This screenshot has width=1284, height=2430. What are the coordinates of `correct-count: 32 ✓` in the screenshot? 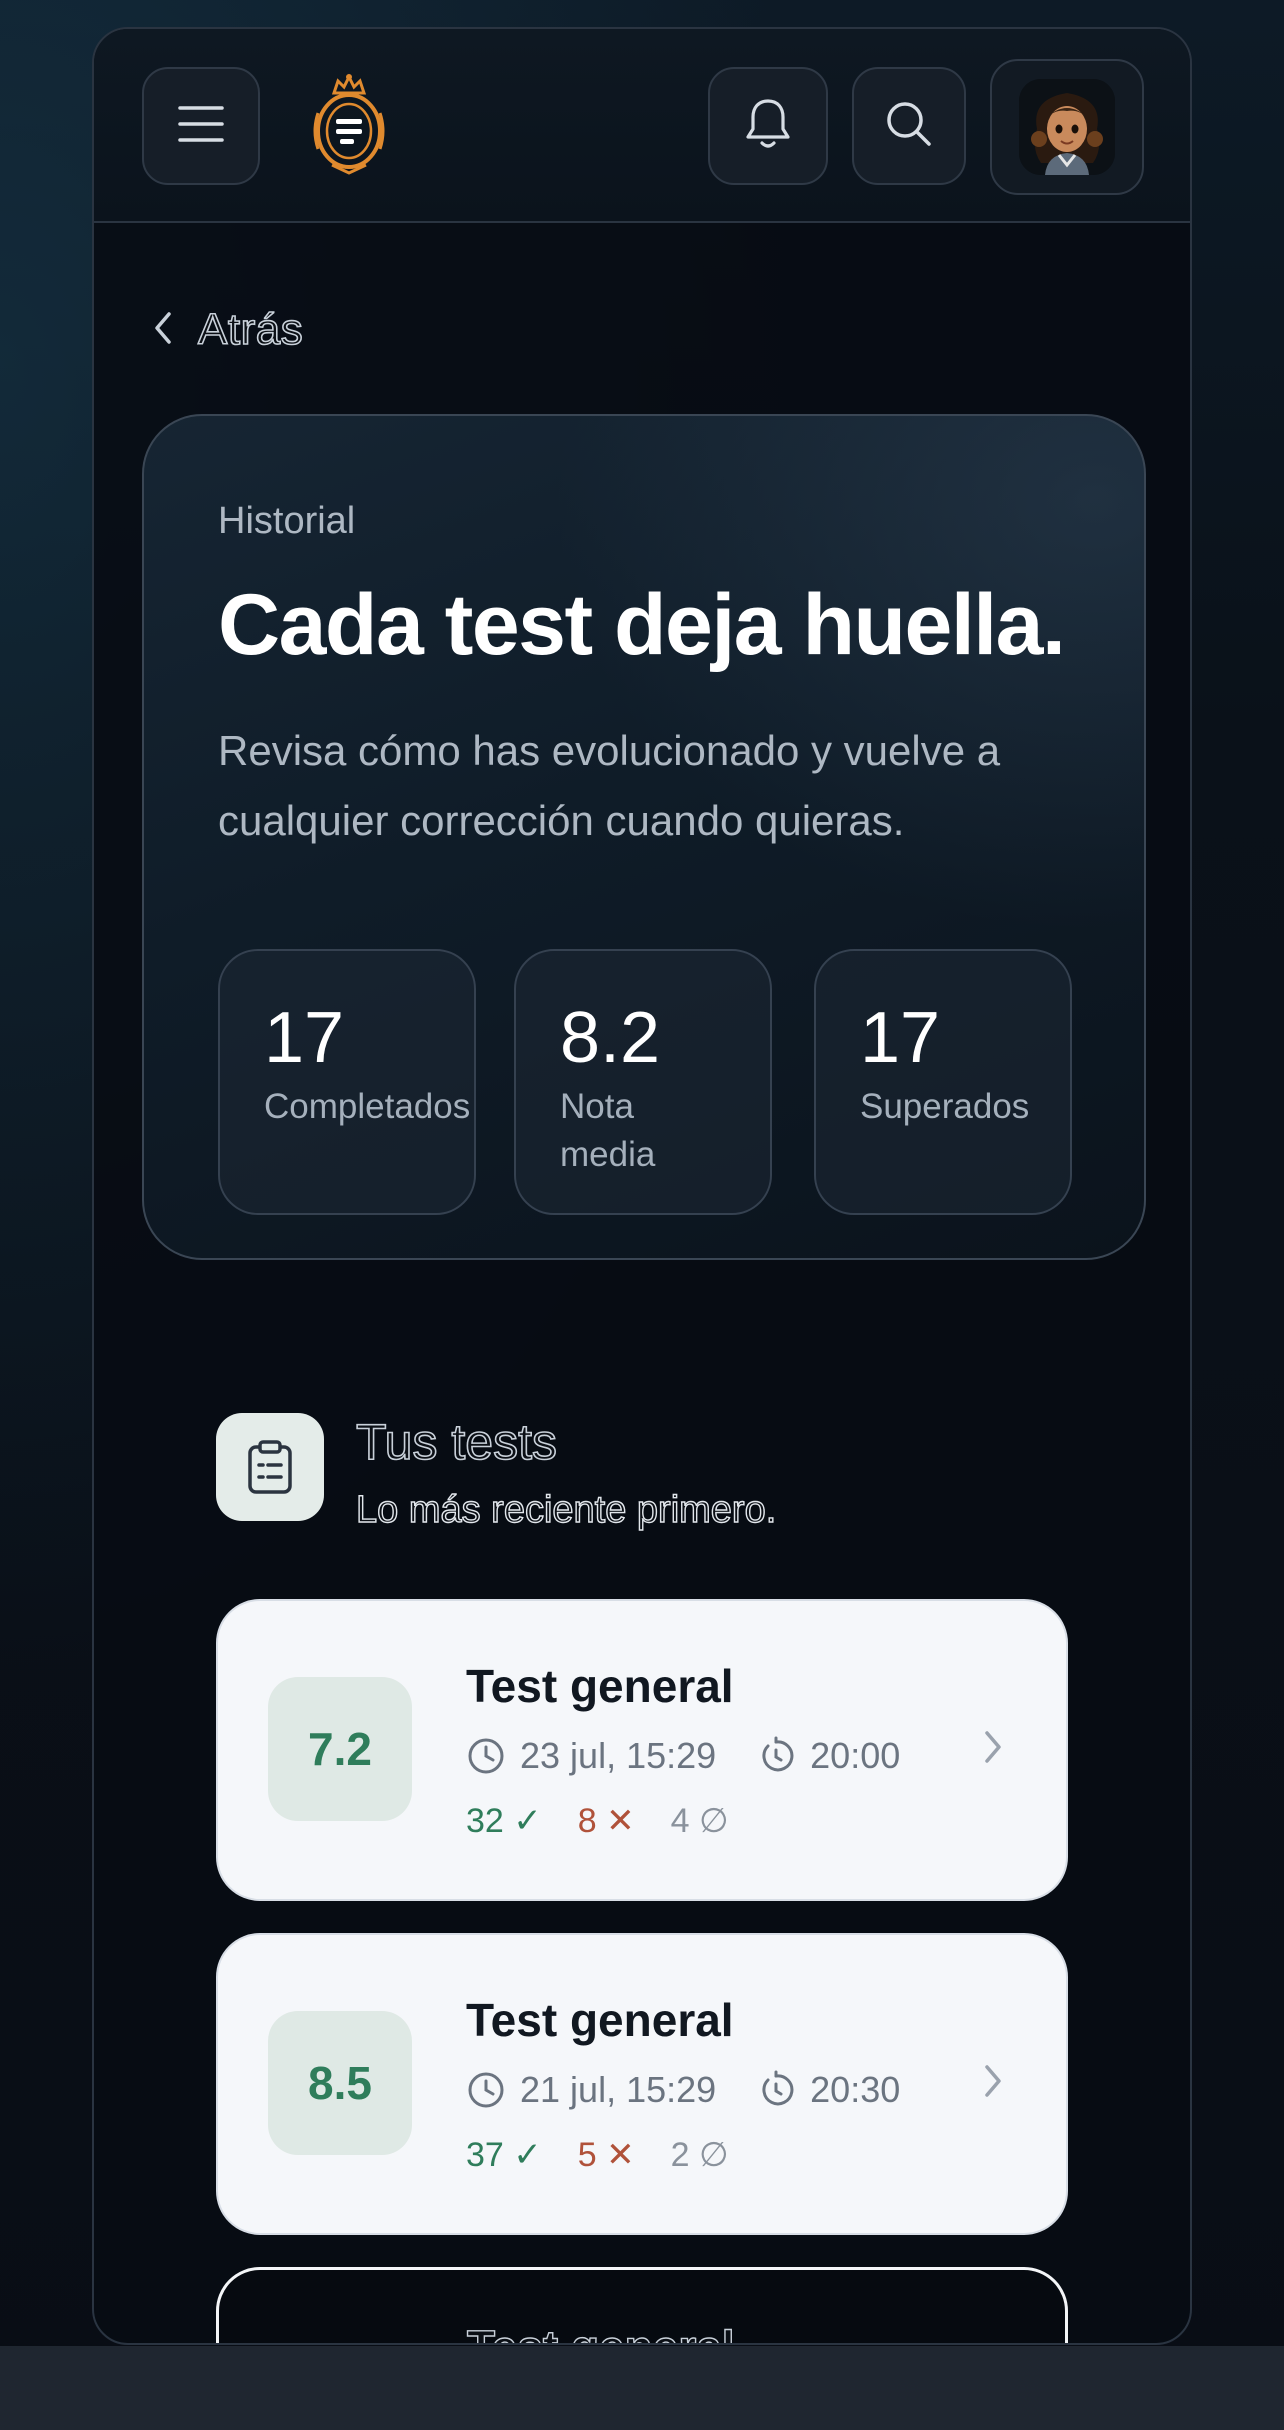 It's located at (504, 1821).